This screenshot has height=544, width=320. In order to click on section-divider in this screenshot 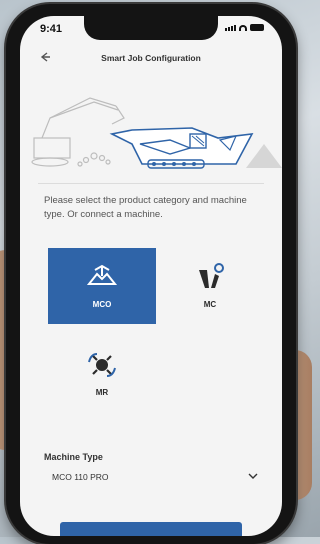, I will do `click(151, 183)`.